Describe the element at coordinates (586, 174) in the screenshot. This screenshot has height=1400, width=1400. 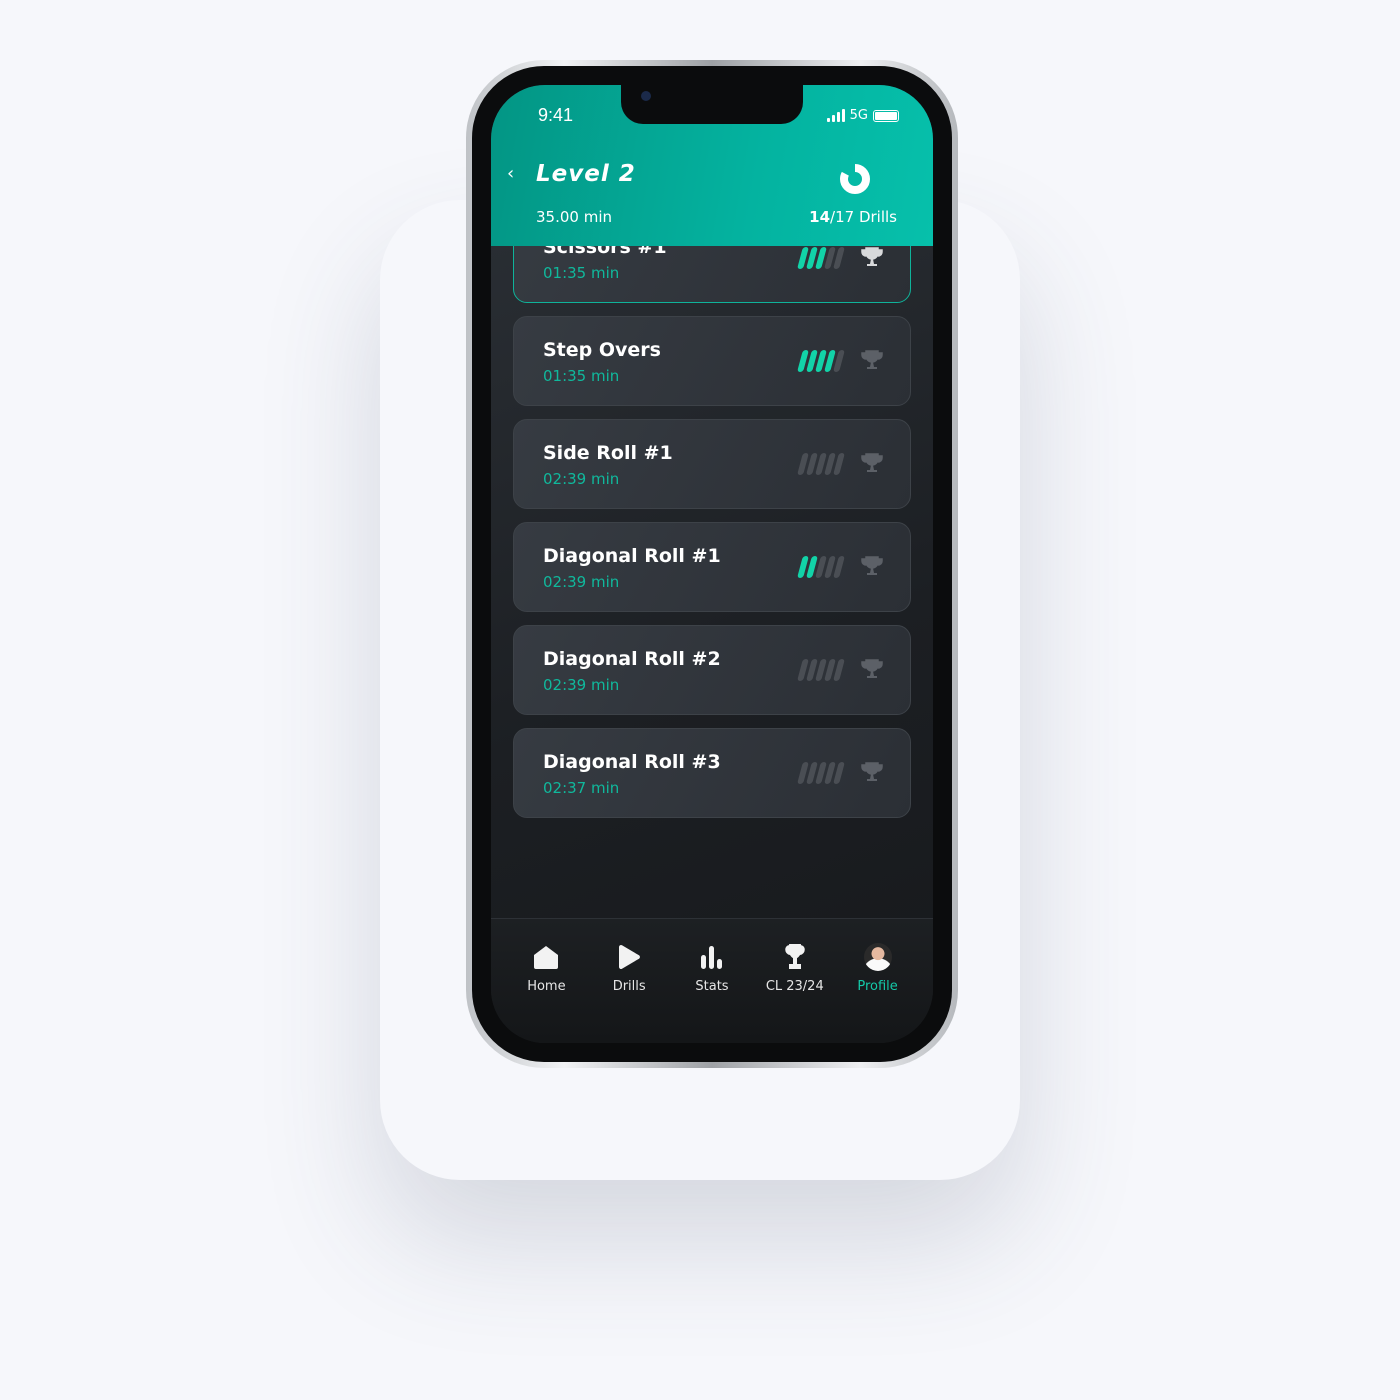
I see `page-title: Level 2` at that location.